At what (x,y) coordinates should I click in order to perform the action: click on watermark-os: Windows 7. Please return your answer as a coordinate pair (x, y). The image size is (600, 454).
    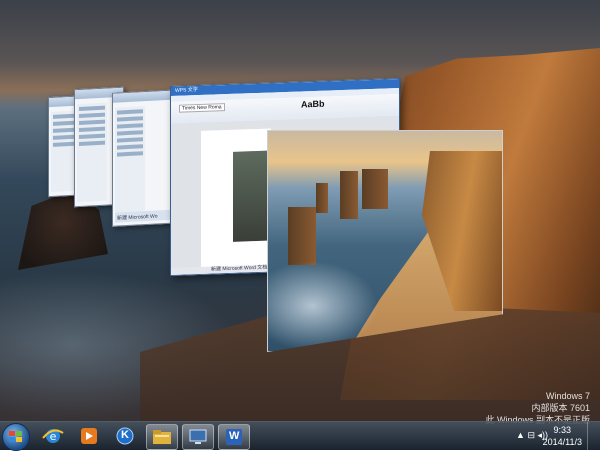
    Looking at the image, I should click on (567, 396).